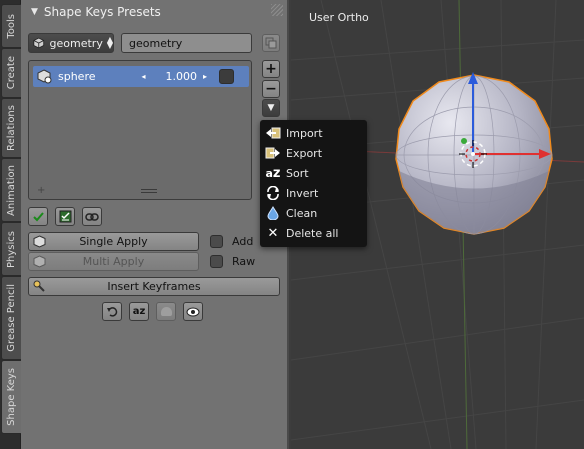 This screenshot has width=584, height=449. I want to click on undo-arrow-icon, so click(111, 312).